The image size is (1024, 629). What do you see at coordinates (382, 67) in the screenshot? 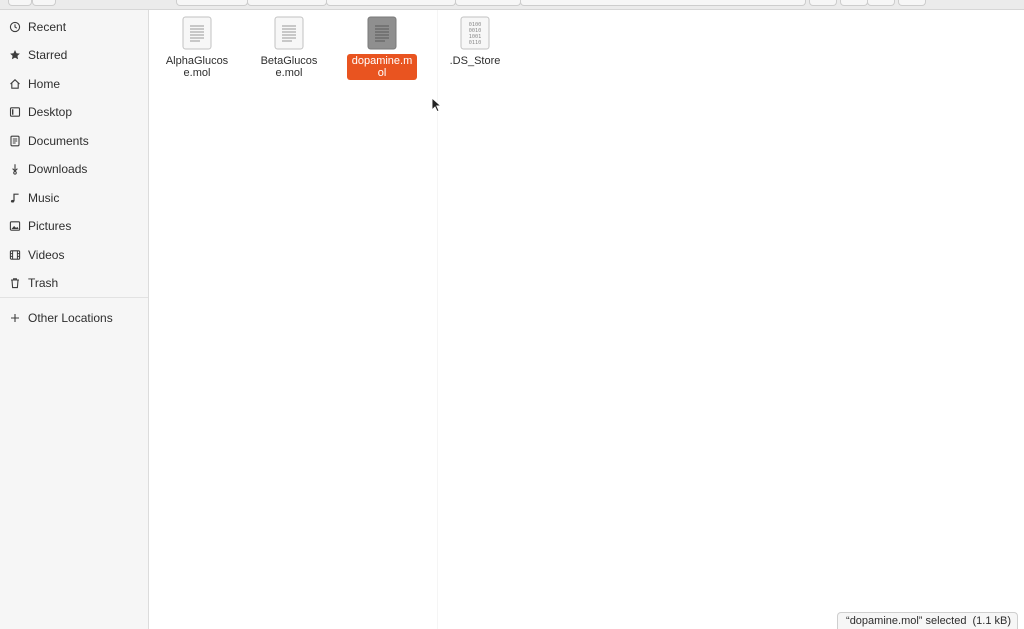
I see `file-name: dopamine.mol` at bounding box center [382, 67].